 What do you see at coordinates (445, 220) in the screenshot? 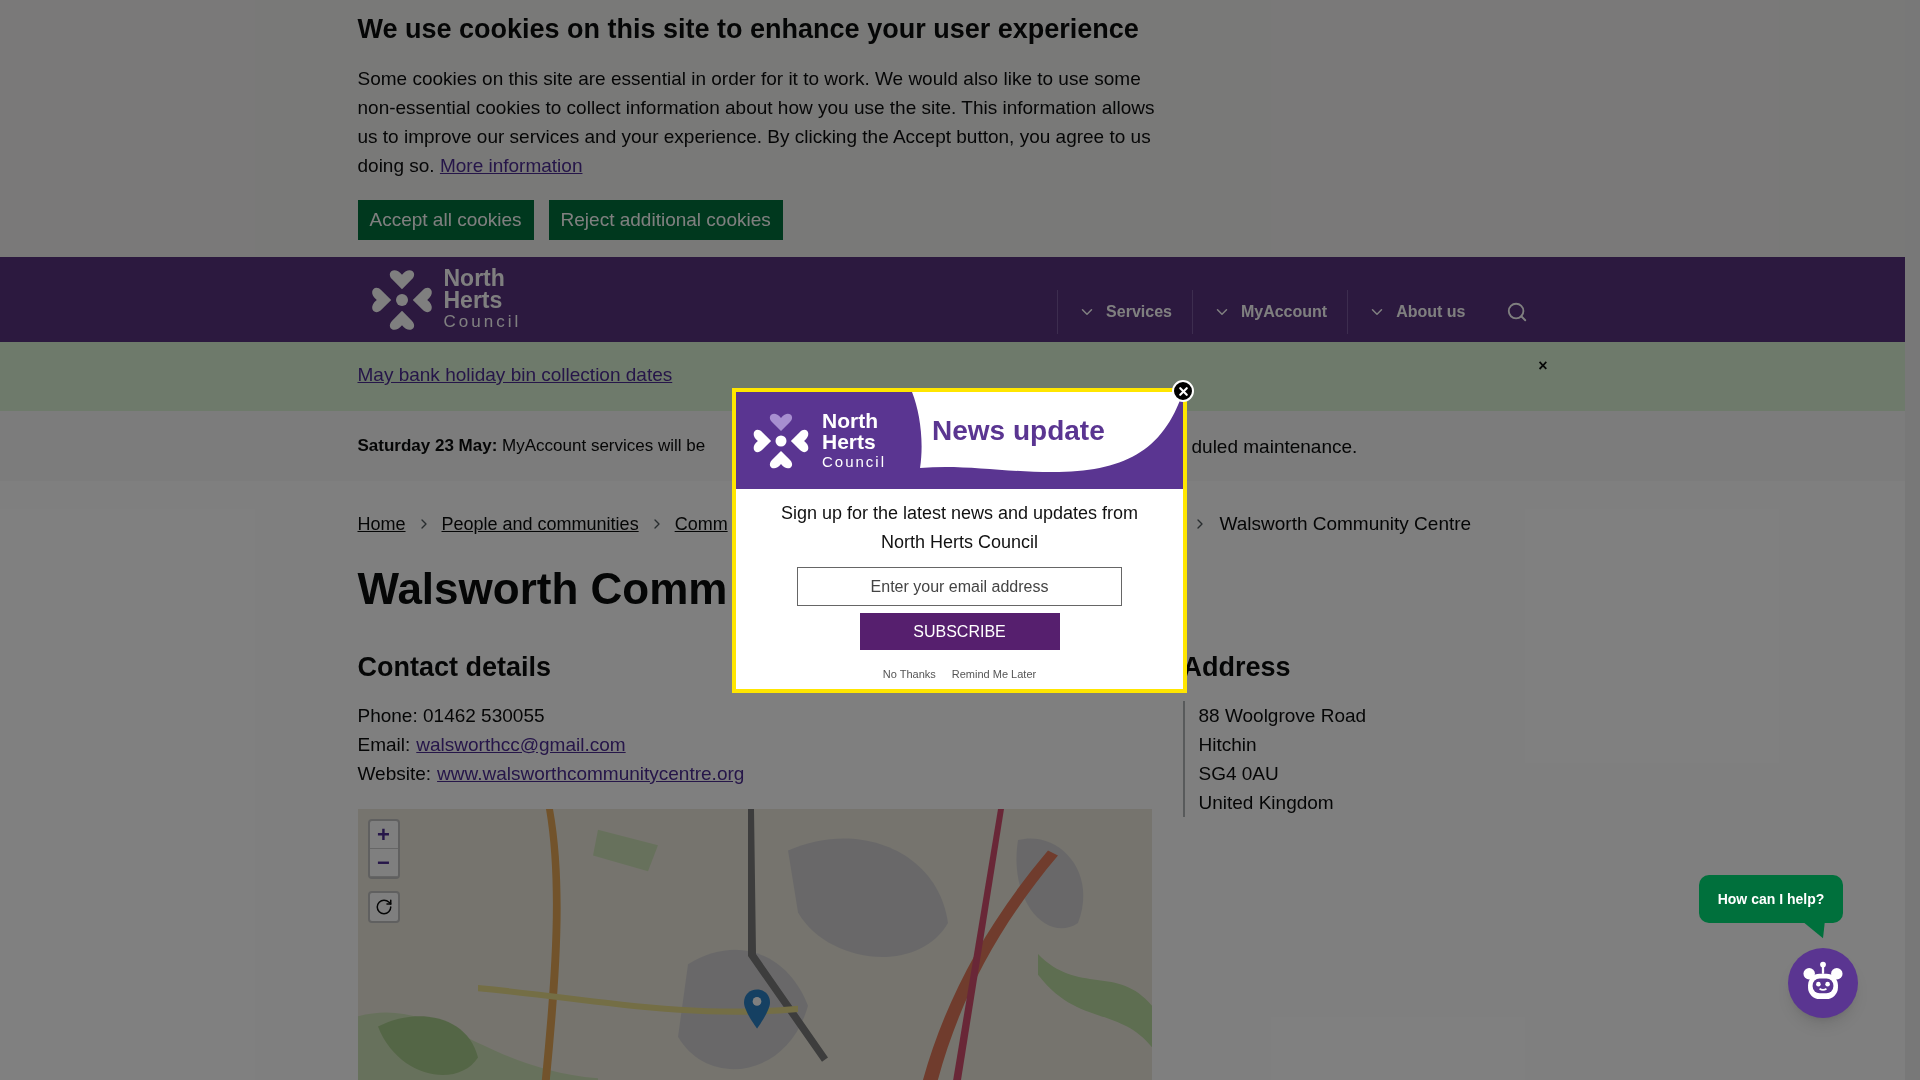
I see `cookie-button: Accept all cookies` at bounding box center [445, 220].